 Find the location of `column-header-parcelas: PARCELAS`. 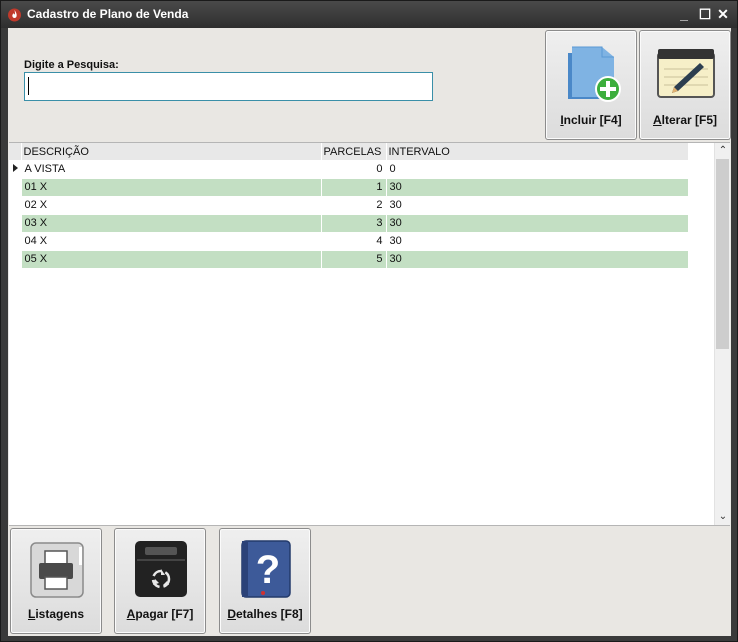

column-header-parcelas: PARCELAS is located at coordinates (354, 151).